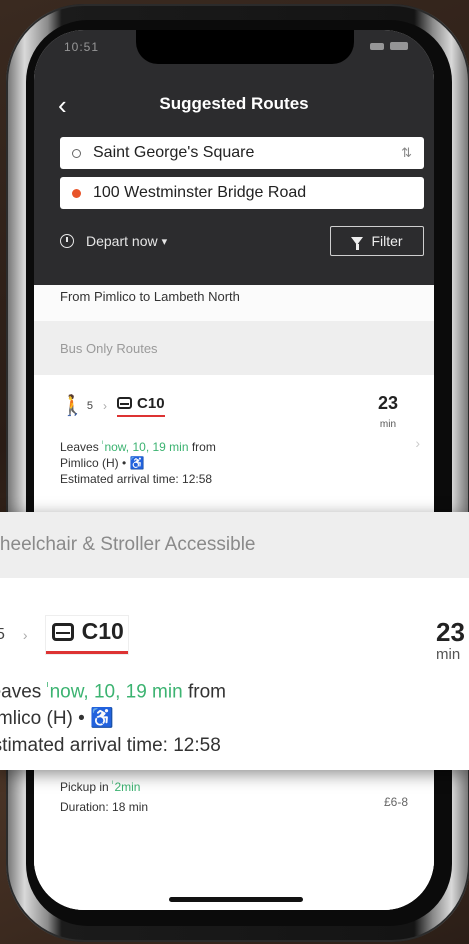  Describe the element at coordinates (110, 746) in the screenshot. I see `zoom-arrival-time: Estimated arrival time: 12:58` at that location.